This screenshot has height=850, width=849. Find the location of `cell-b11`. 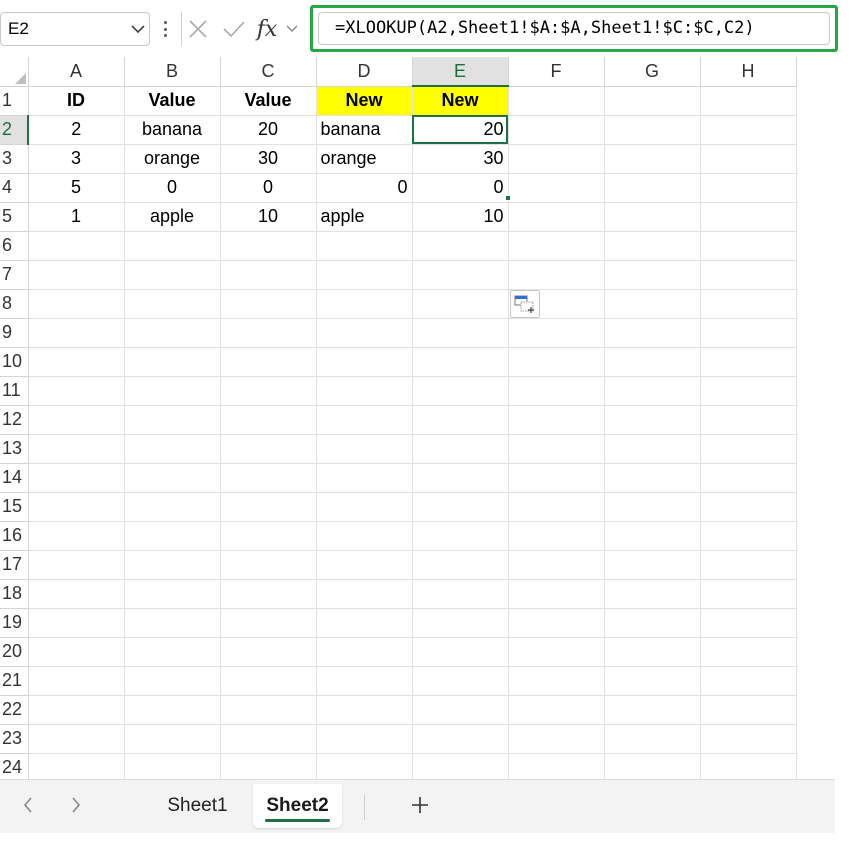

cell-b11 is located at coordinates (172, 391).